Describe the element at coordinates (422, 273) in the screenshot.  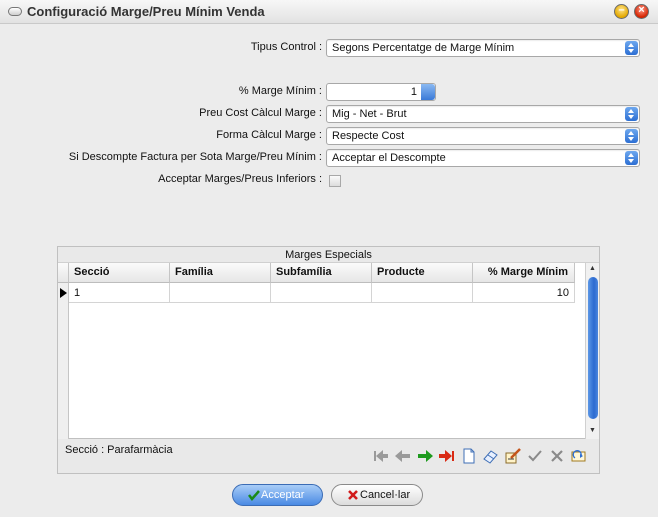
I see `column-header-producte: Producte` at that location.